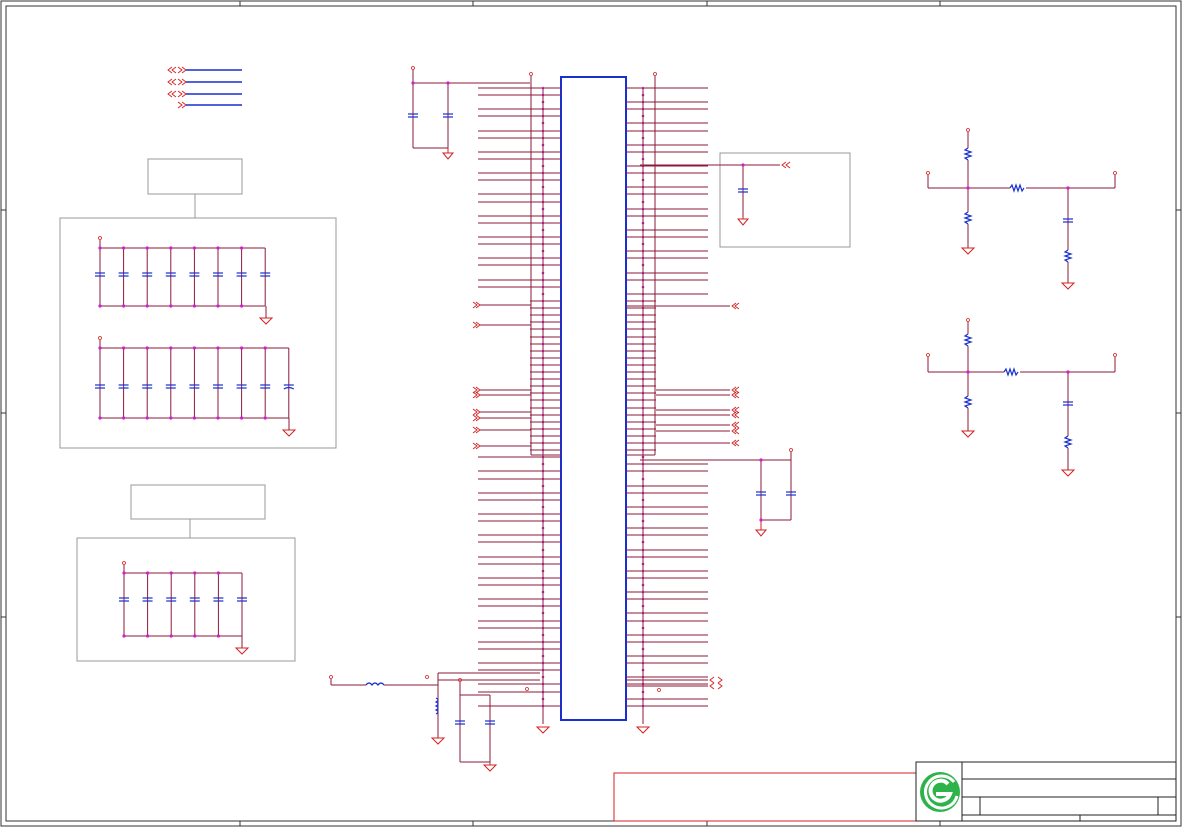 This screenshot has width=1182, height=828. Describe the element at coordinates (204, 87) in the screenshot. I see `net-label-group` at that location.